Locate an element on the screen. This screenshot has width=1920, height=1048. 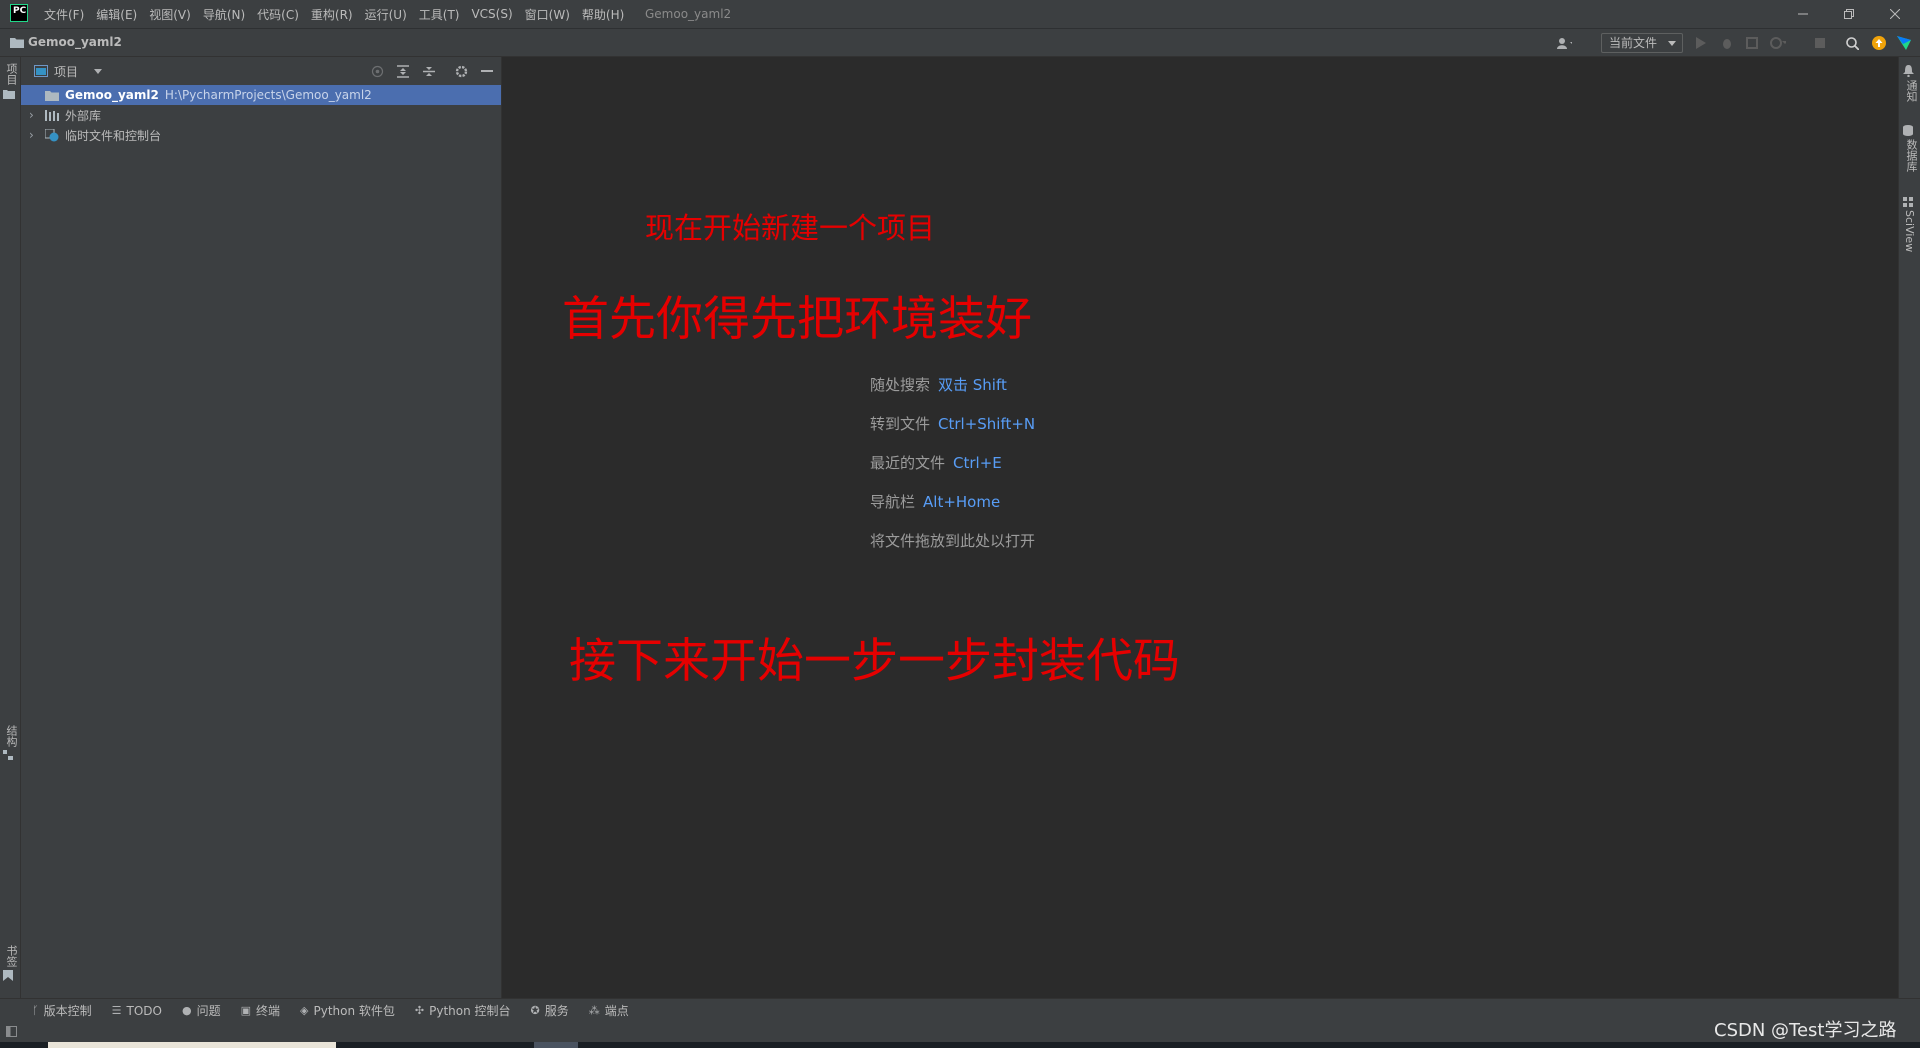
bookmark-icon is located at coordinates (8, 975).